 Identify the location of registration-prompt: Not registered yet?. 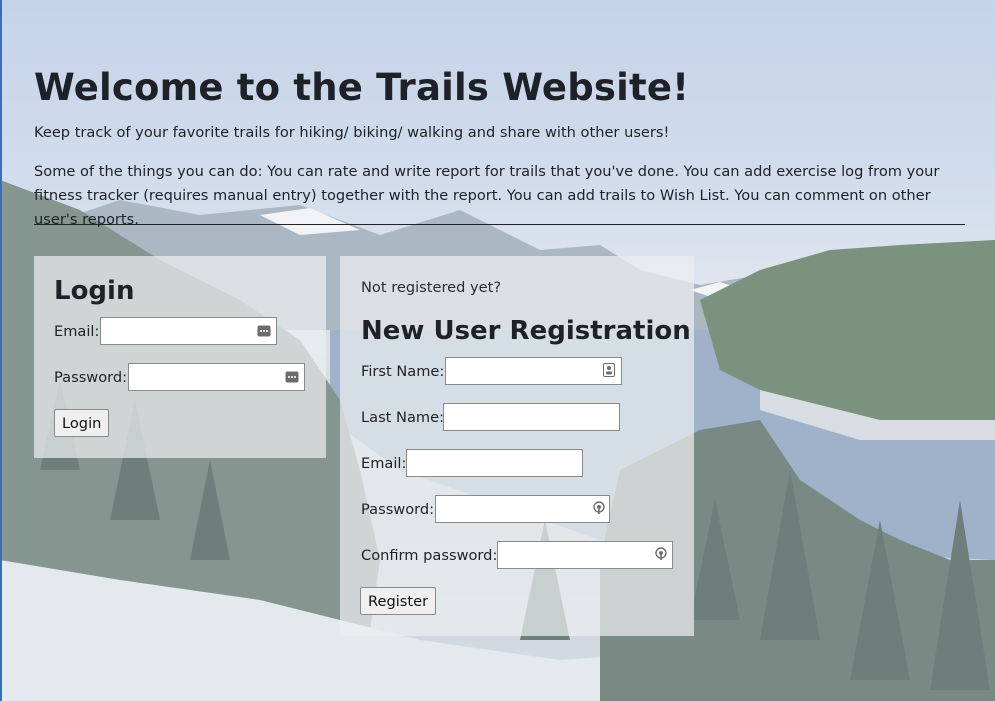
(431, 287).